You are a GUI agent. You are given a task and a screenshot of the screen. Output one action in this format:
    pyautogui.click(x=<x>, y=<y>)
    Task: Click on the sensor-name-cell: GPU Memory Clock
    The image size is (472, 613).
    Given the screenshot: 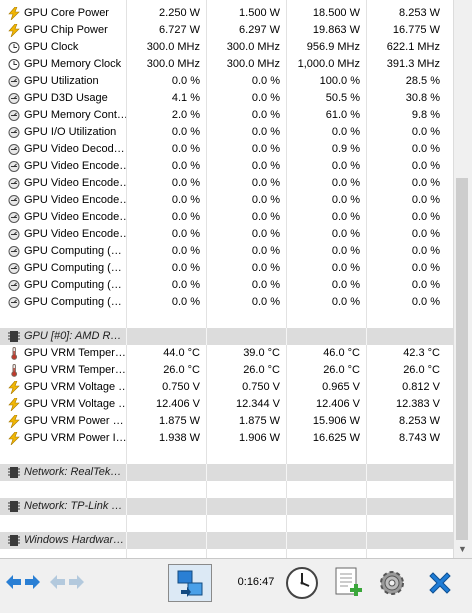 What is the action you would take?
    pyautogui.click(x=63, y=64)
    